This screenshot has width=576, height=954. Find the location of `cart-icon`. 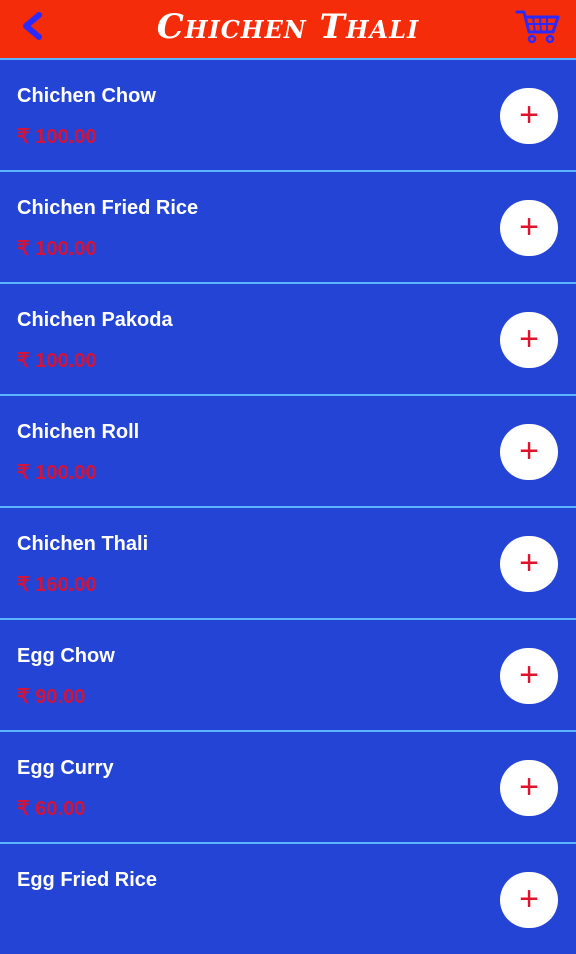

cart-icon is located at coordinates (537, 27).